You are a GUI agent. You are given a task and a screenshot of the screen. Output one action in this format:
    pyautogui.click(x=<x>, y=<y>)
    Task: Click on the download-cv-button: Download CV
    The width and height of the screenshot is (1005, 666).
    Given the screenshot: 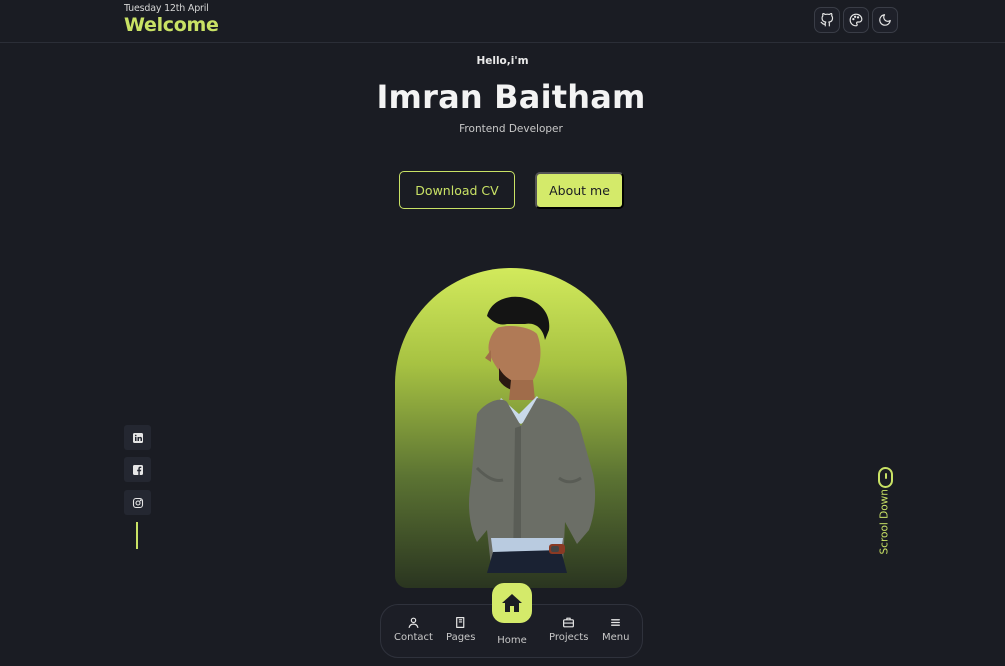 What is the action you would take?
    pyautogui.click(x=457, y=190)
    